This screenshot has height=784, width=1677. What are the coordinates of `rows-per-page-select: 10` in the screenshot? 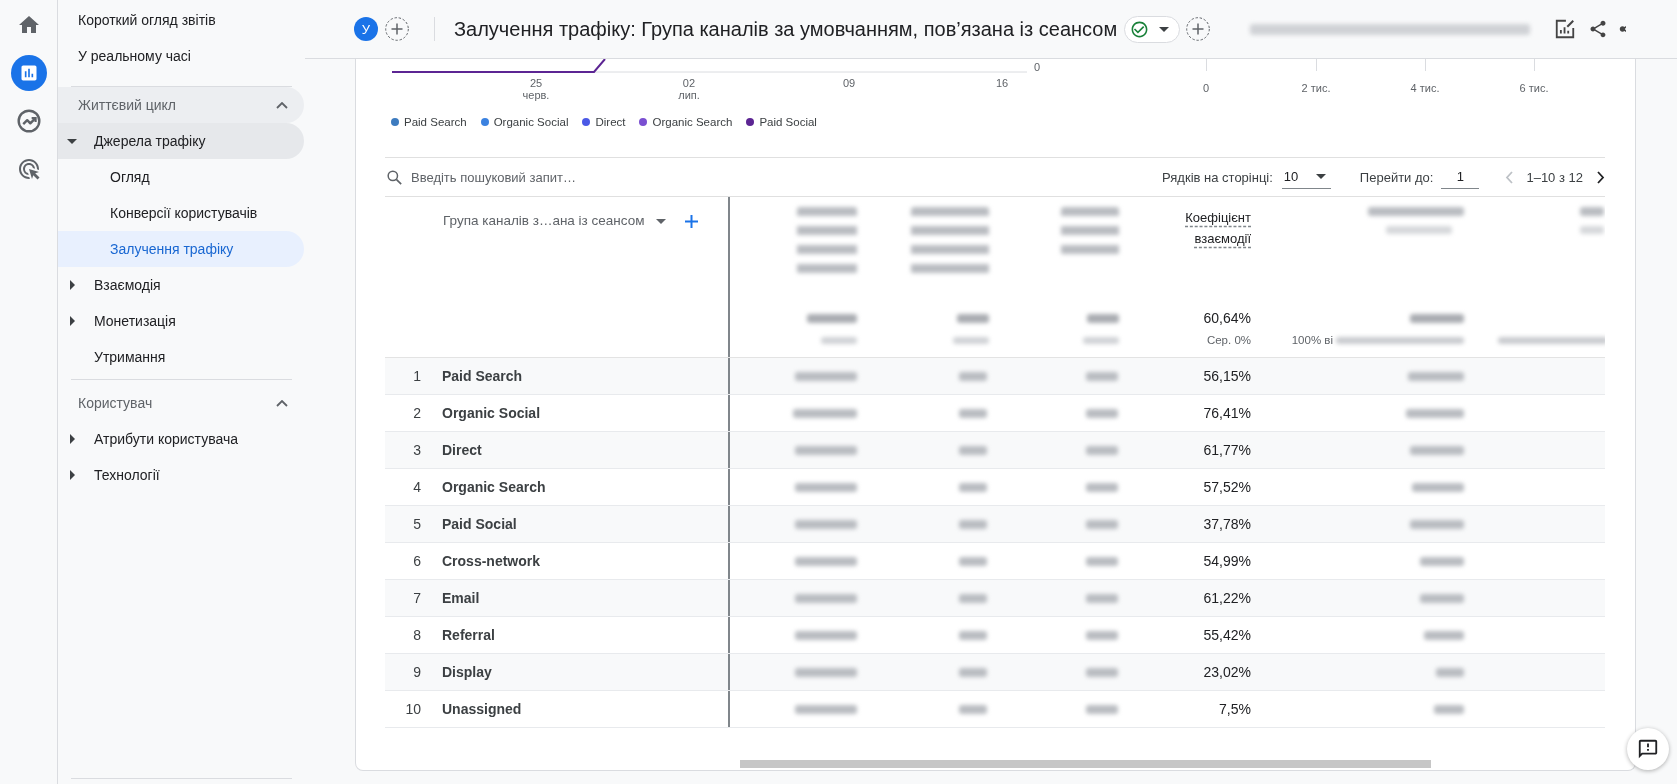 It's located at (1306, 177).